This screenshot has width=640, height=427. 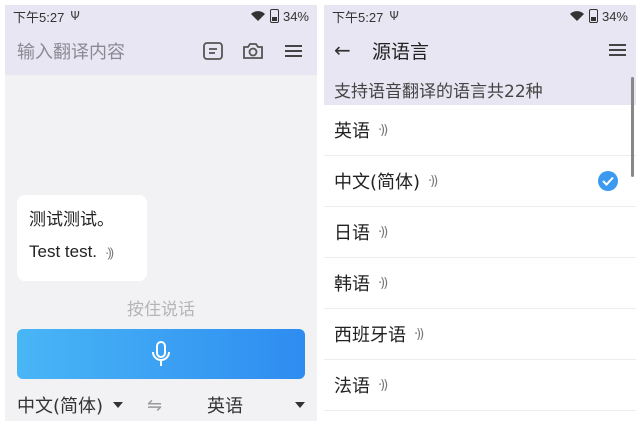 I want to click on scrollbar, so click(x=632, y=127).